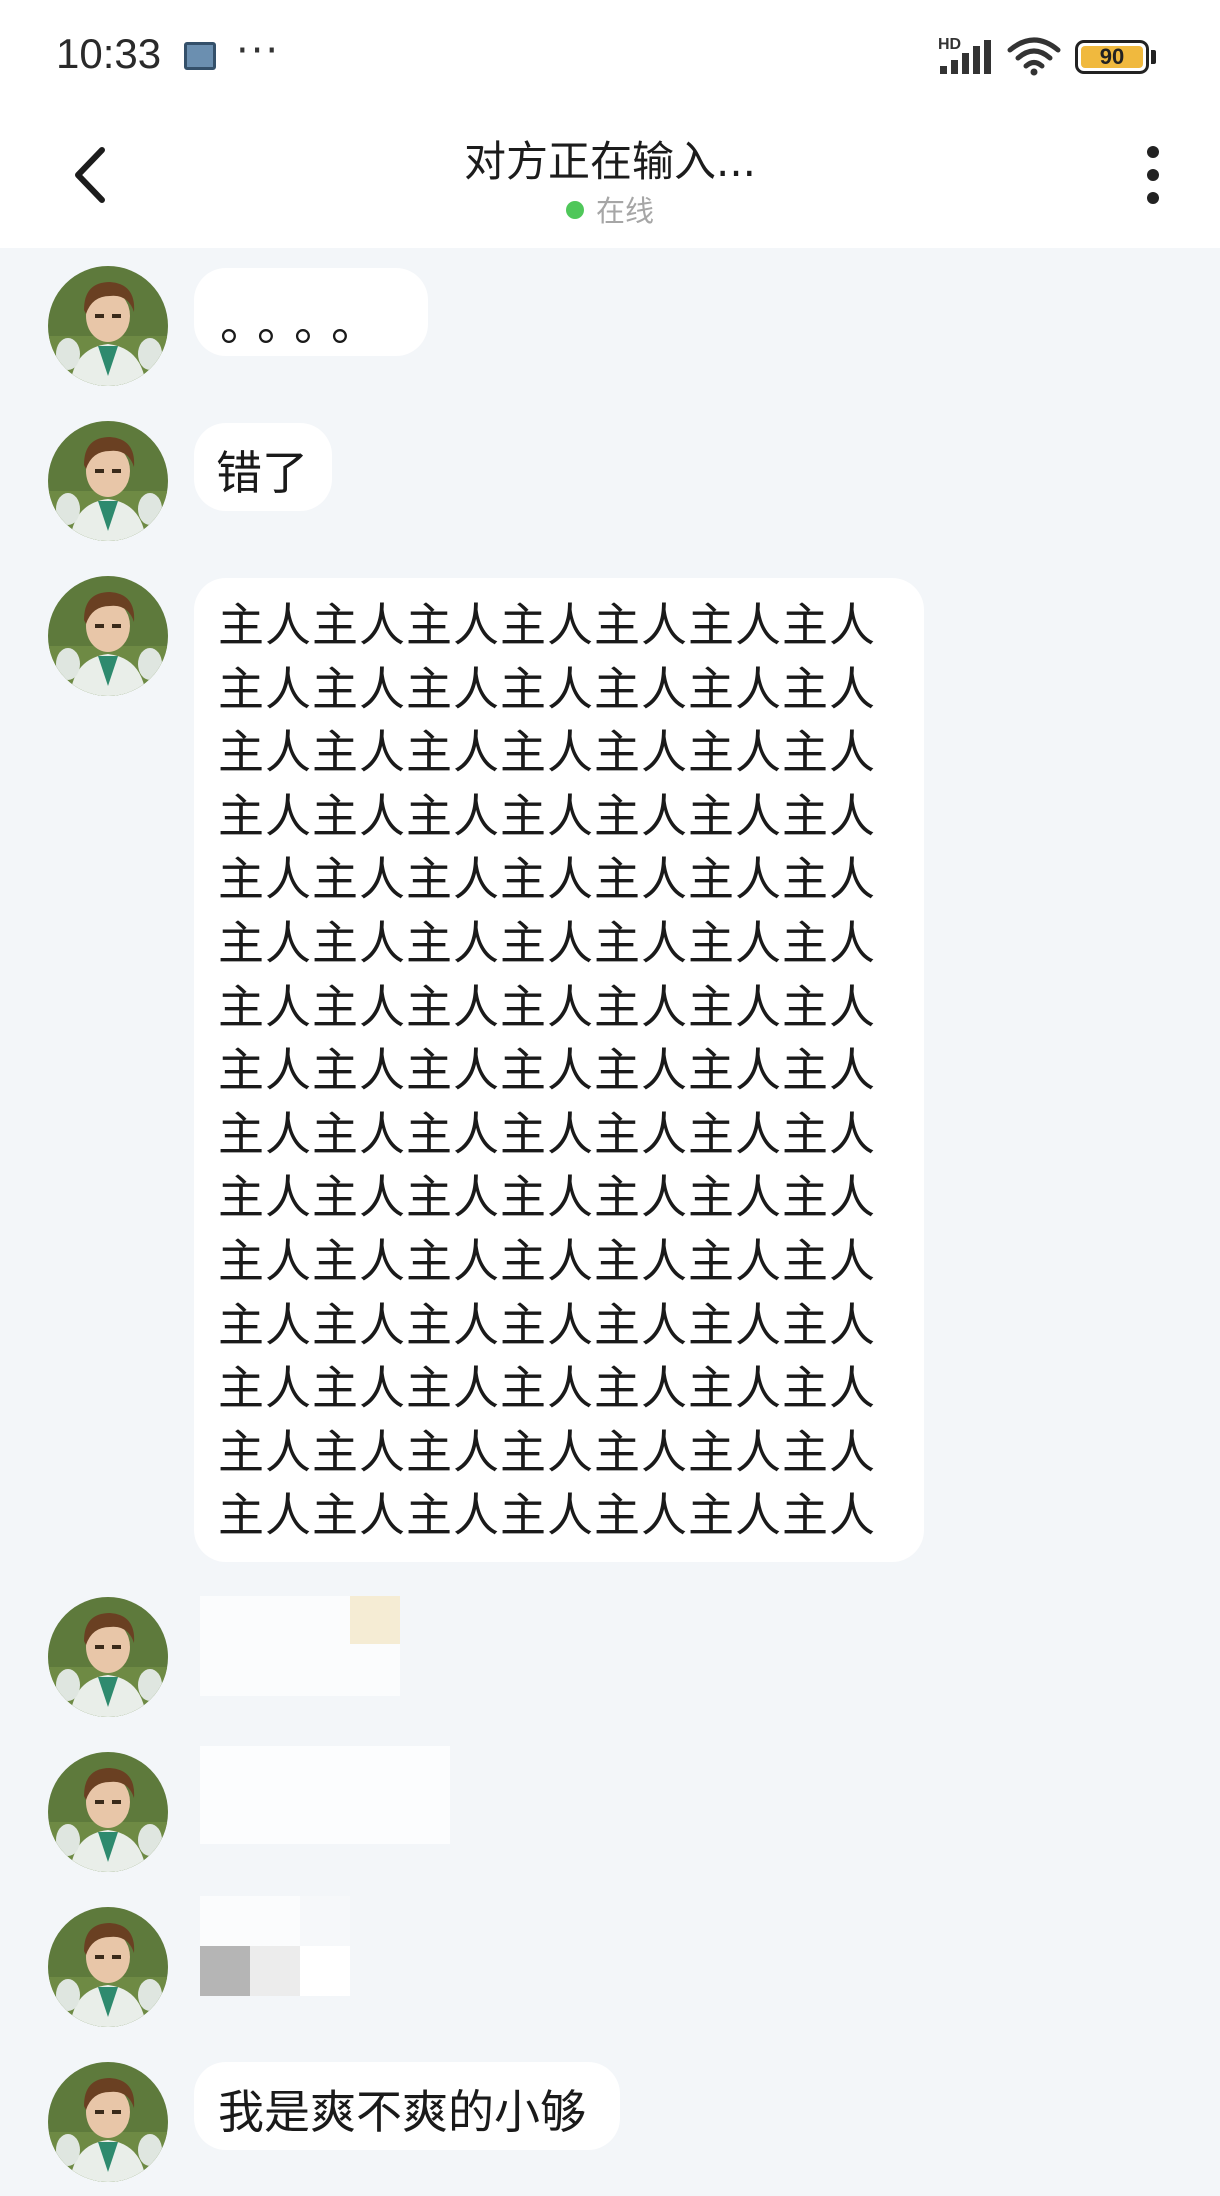 The width and height of the screenshot is (1220, 2196). What do you see at coordinates (1153, 57) in the screenshot?
I see `battery-cap` at bounding box center [1153, 57].